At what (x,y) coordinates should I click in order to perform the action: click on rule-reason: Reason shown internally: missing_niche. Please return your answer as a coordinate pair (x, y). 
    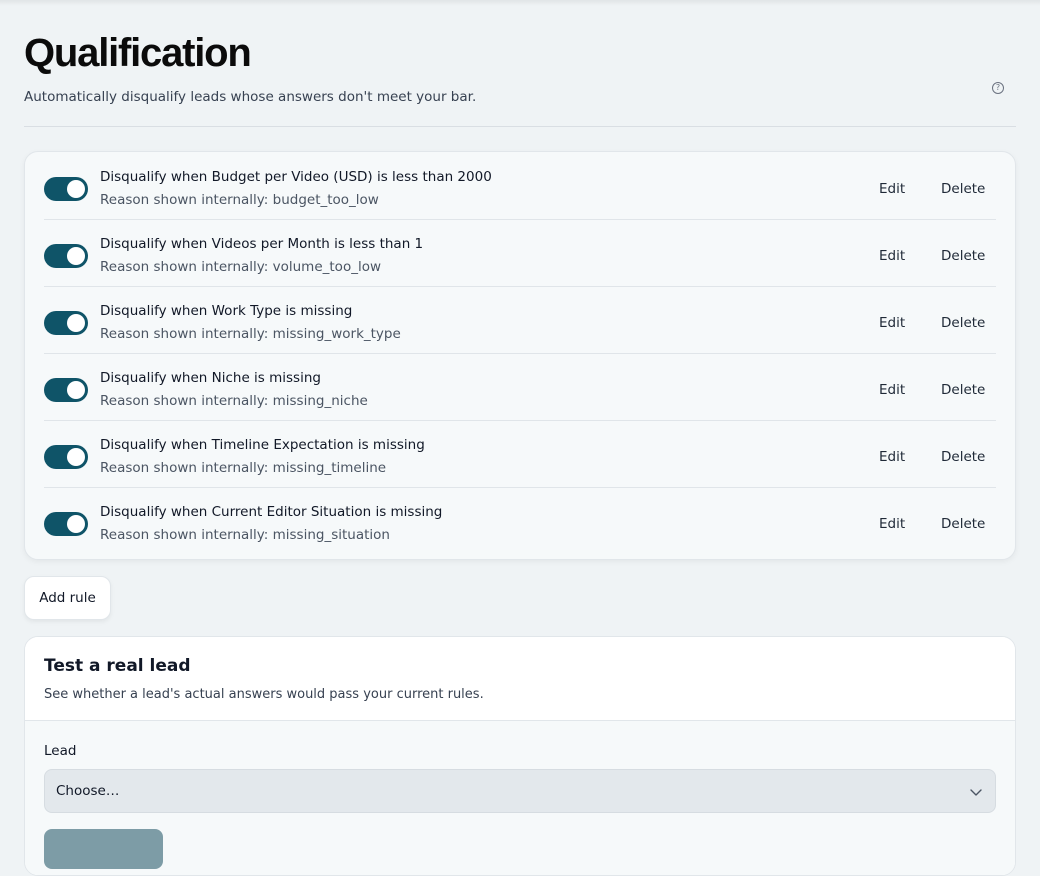
    Looking at the image, I should click on (234, 401).